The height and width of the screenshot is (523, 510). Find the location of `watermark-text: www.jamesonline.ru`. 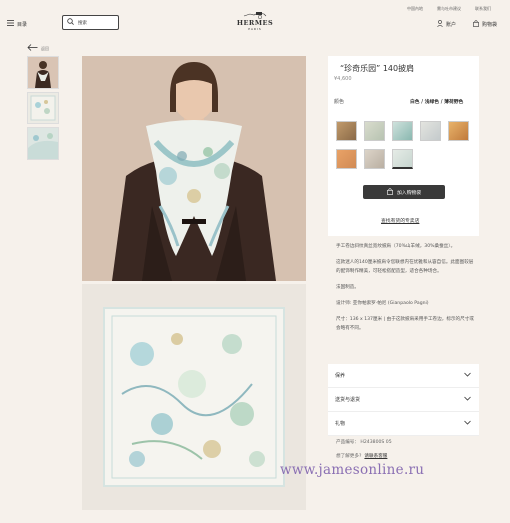

watermark-text: www.jamesonline.ru is located at coordinates (352, 470).